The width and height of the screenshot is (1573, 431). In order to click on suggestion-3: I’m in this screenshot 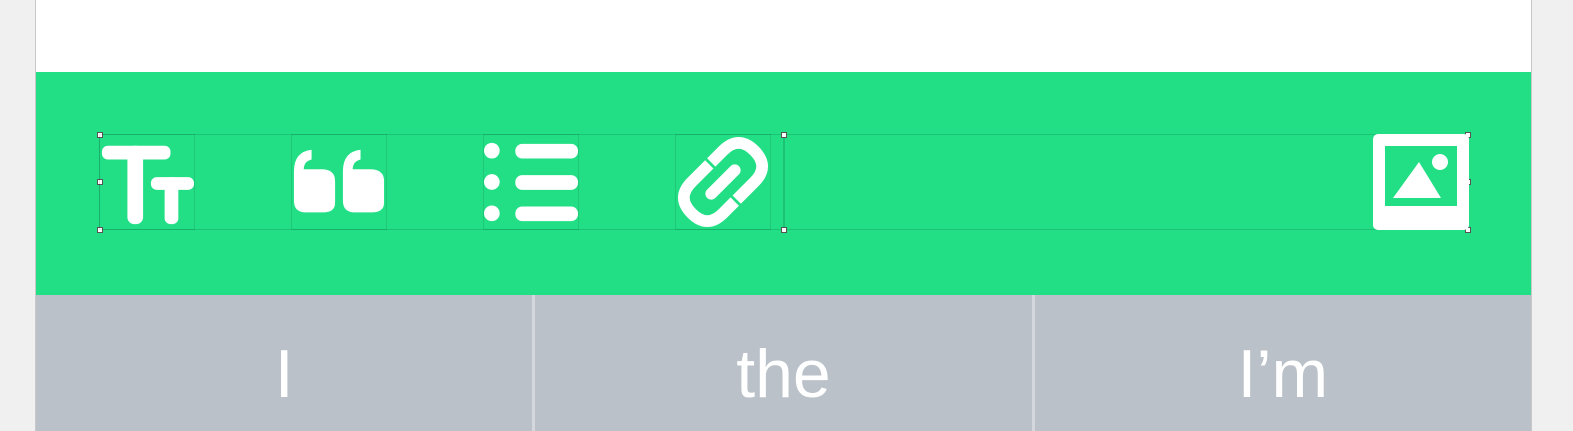, I will do `click(1283, 363)`.